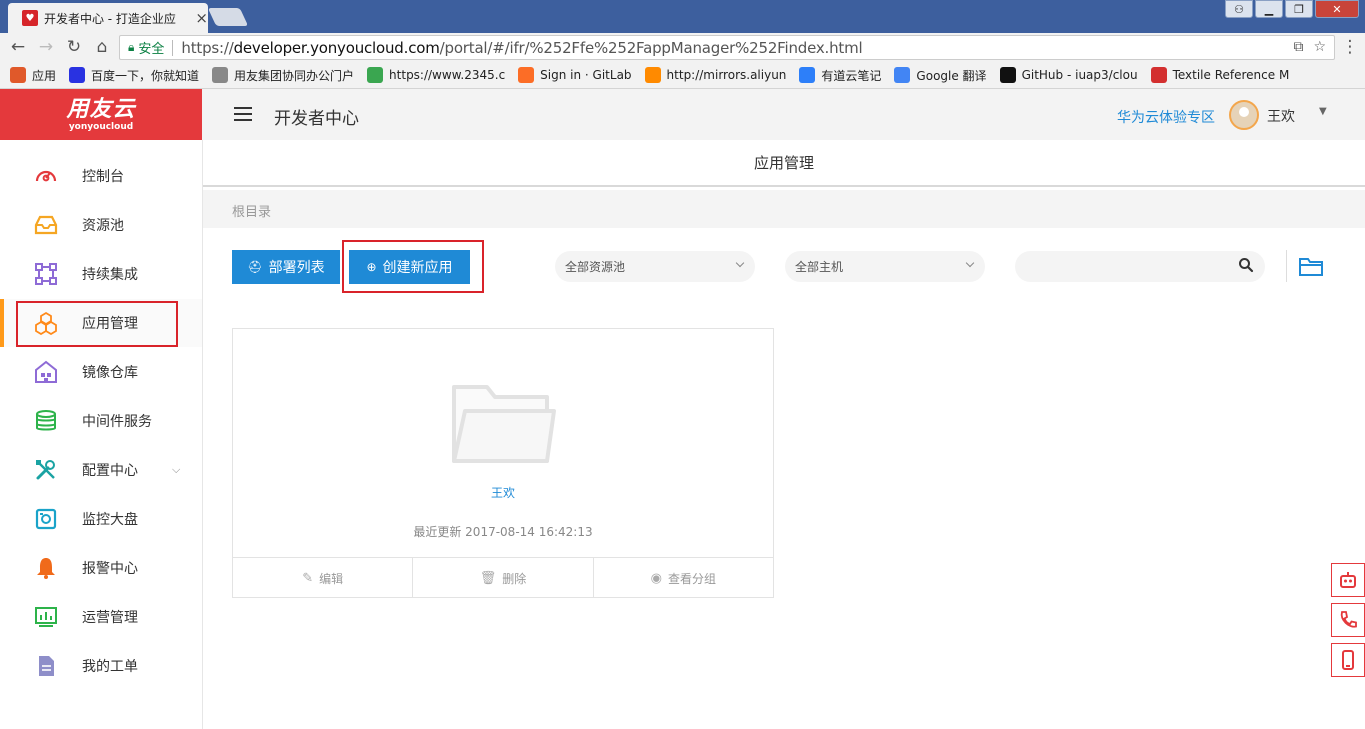 This screenshot has height=729, width=1365. Describe the element at coordinates (526, 75) in the screenshot. I see `gitlab-fox-icon` at that location.